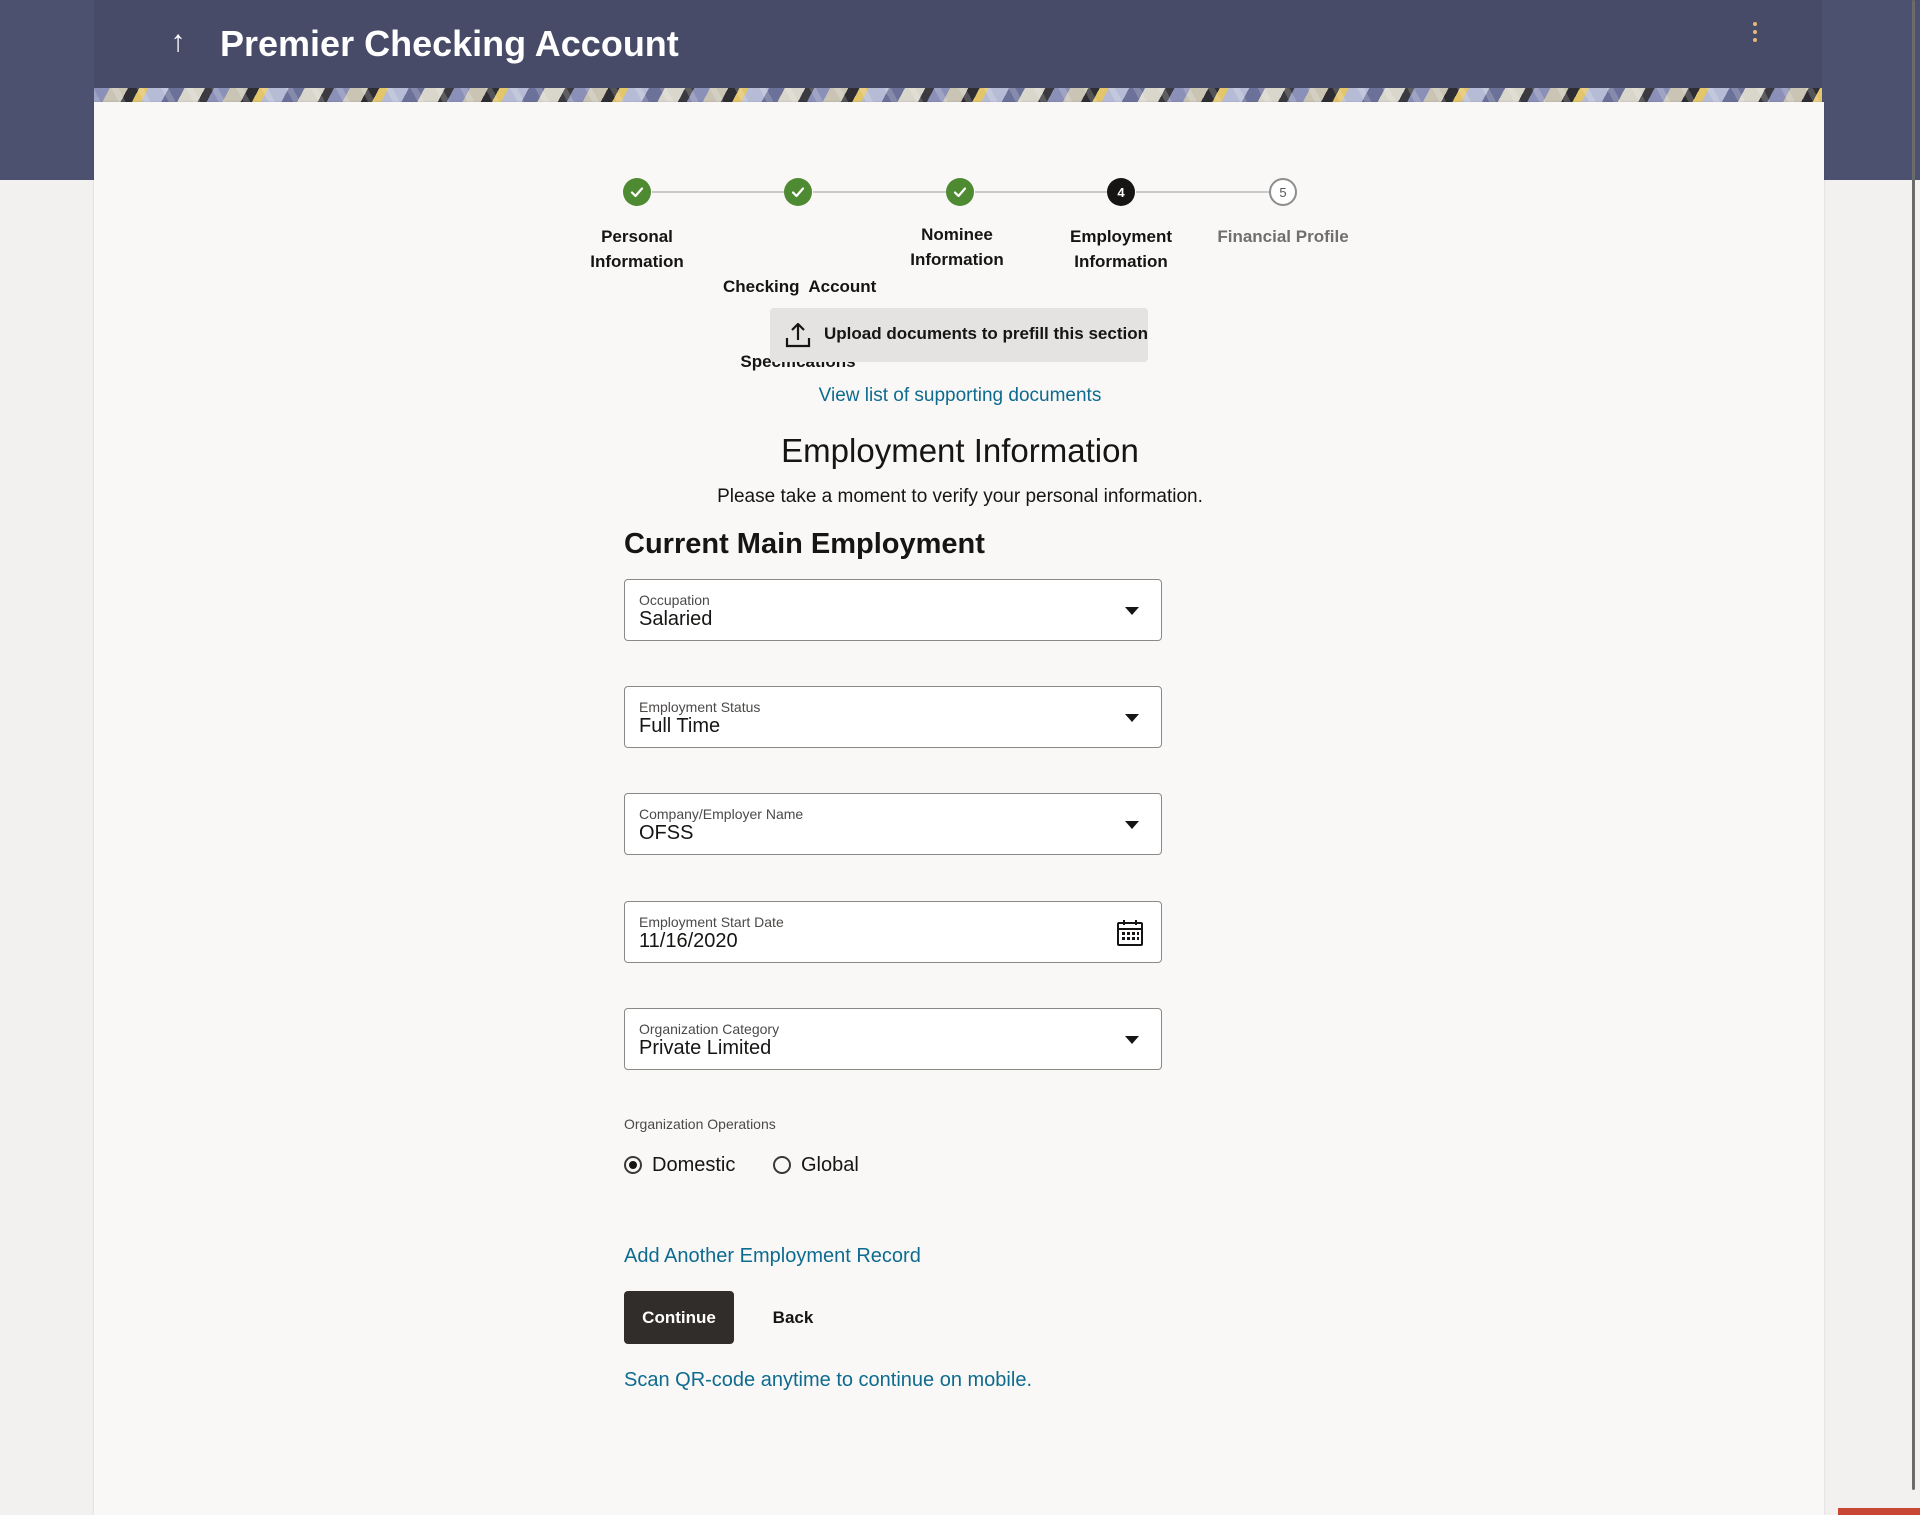 The width and height of the screenshot is (1920, 1515). Describe the element at coordinates (449, 43) in the screenshot. I see `page-title: Premier Checking Account` at that location.